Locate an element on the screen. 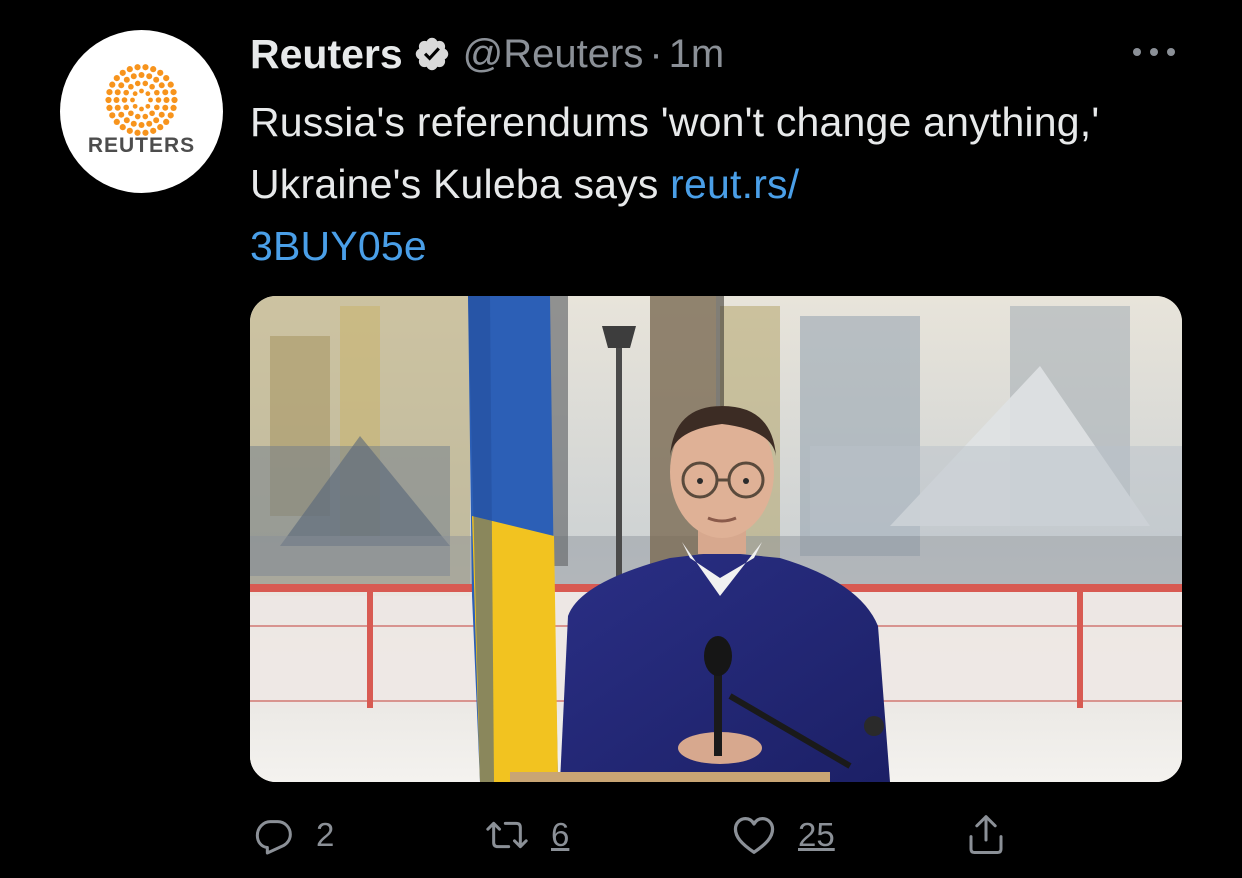 The height and width of the screenshot is (878, 1242). retweet-arrows-icon is located at coordinates (507, 835).